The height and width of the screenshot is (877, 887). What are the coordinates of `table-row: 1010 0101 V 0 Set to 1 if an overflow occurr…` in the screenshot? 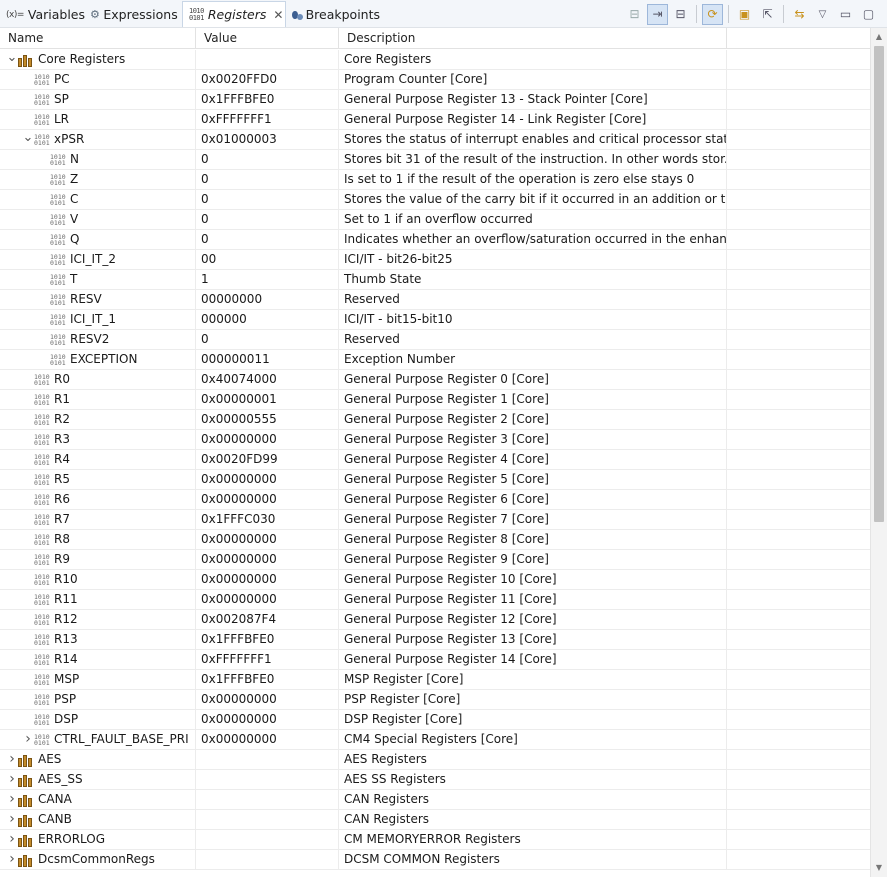 It's located at (435, 220).